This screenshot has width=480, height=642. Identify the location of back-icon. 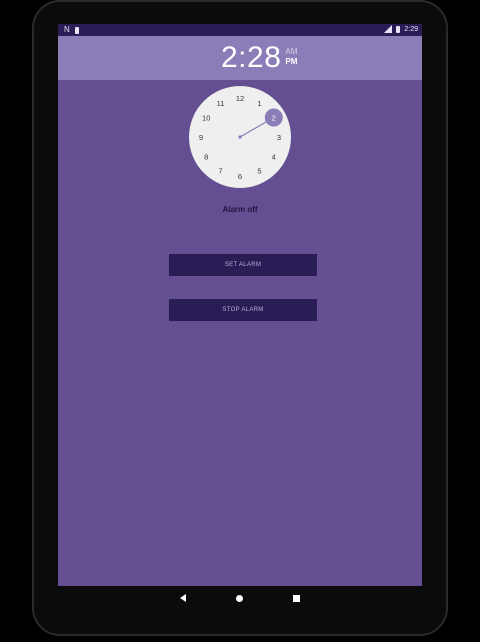
(183, 598).